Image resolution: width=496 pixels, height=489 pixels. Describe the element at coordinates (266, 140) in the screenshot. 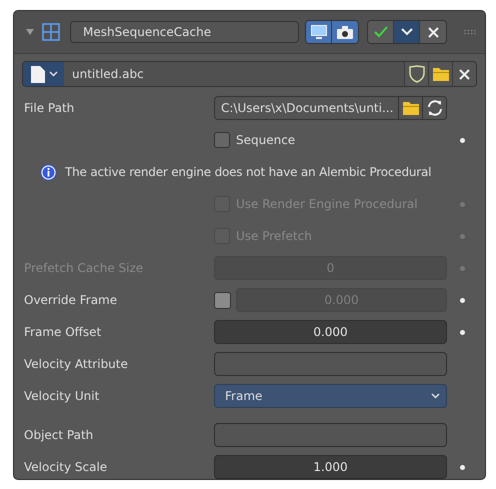

I see `checkbox-label: Sequence` at that location.